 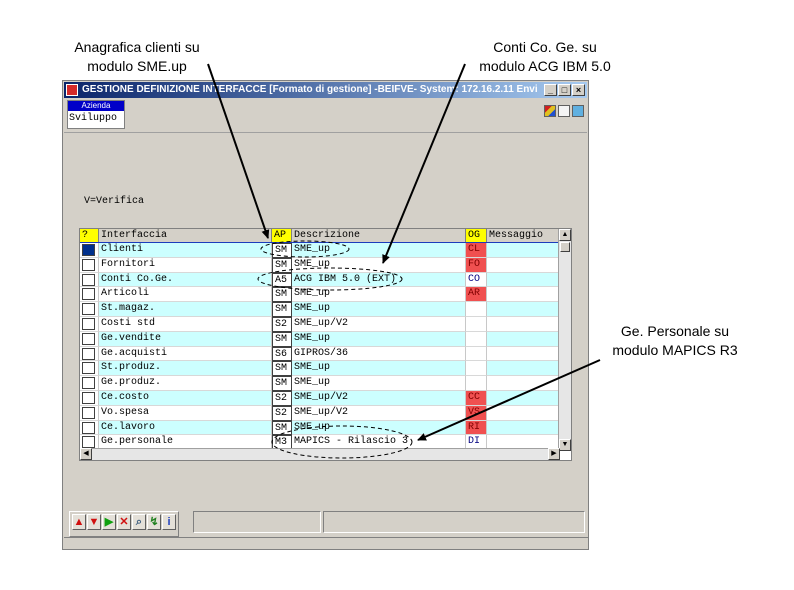 I want to click on ellipse-conti, so click(x=330, y=279).